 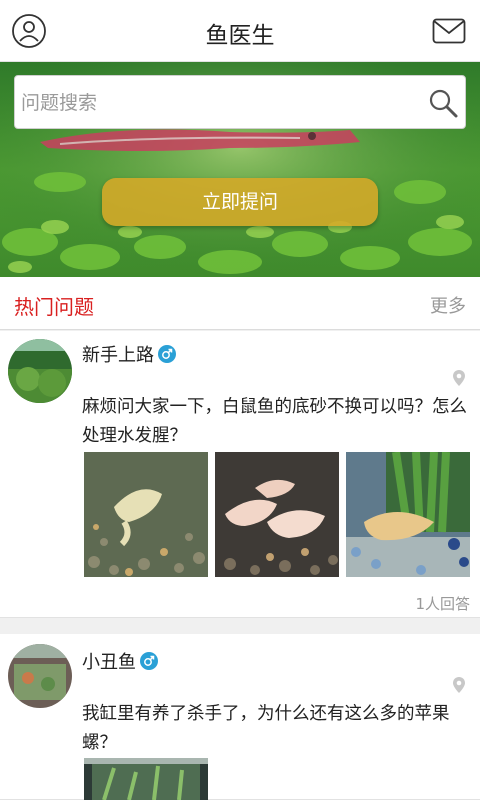 I want to click on ask-question-button: 立即提问, so click(x=240, y=202).